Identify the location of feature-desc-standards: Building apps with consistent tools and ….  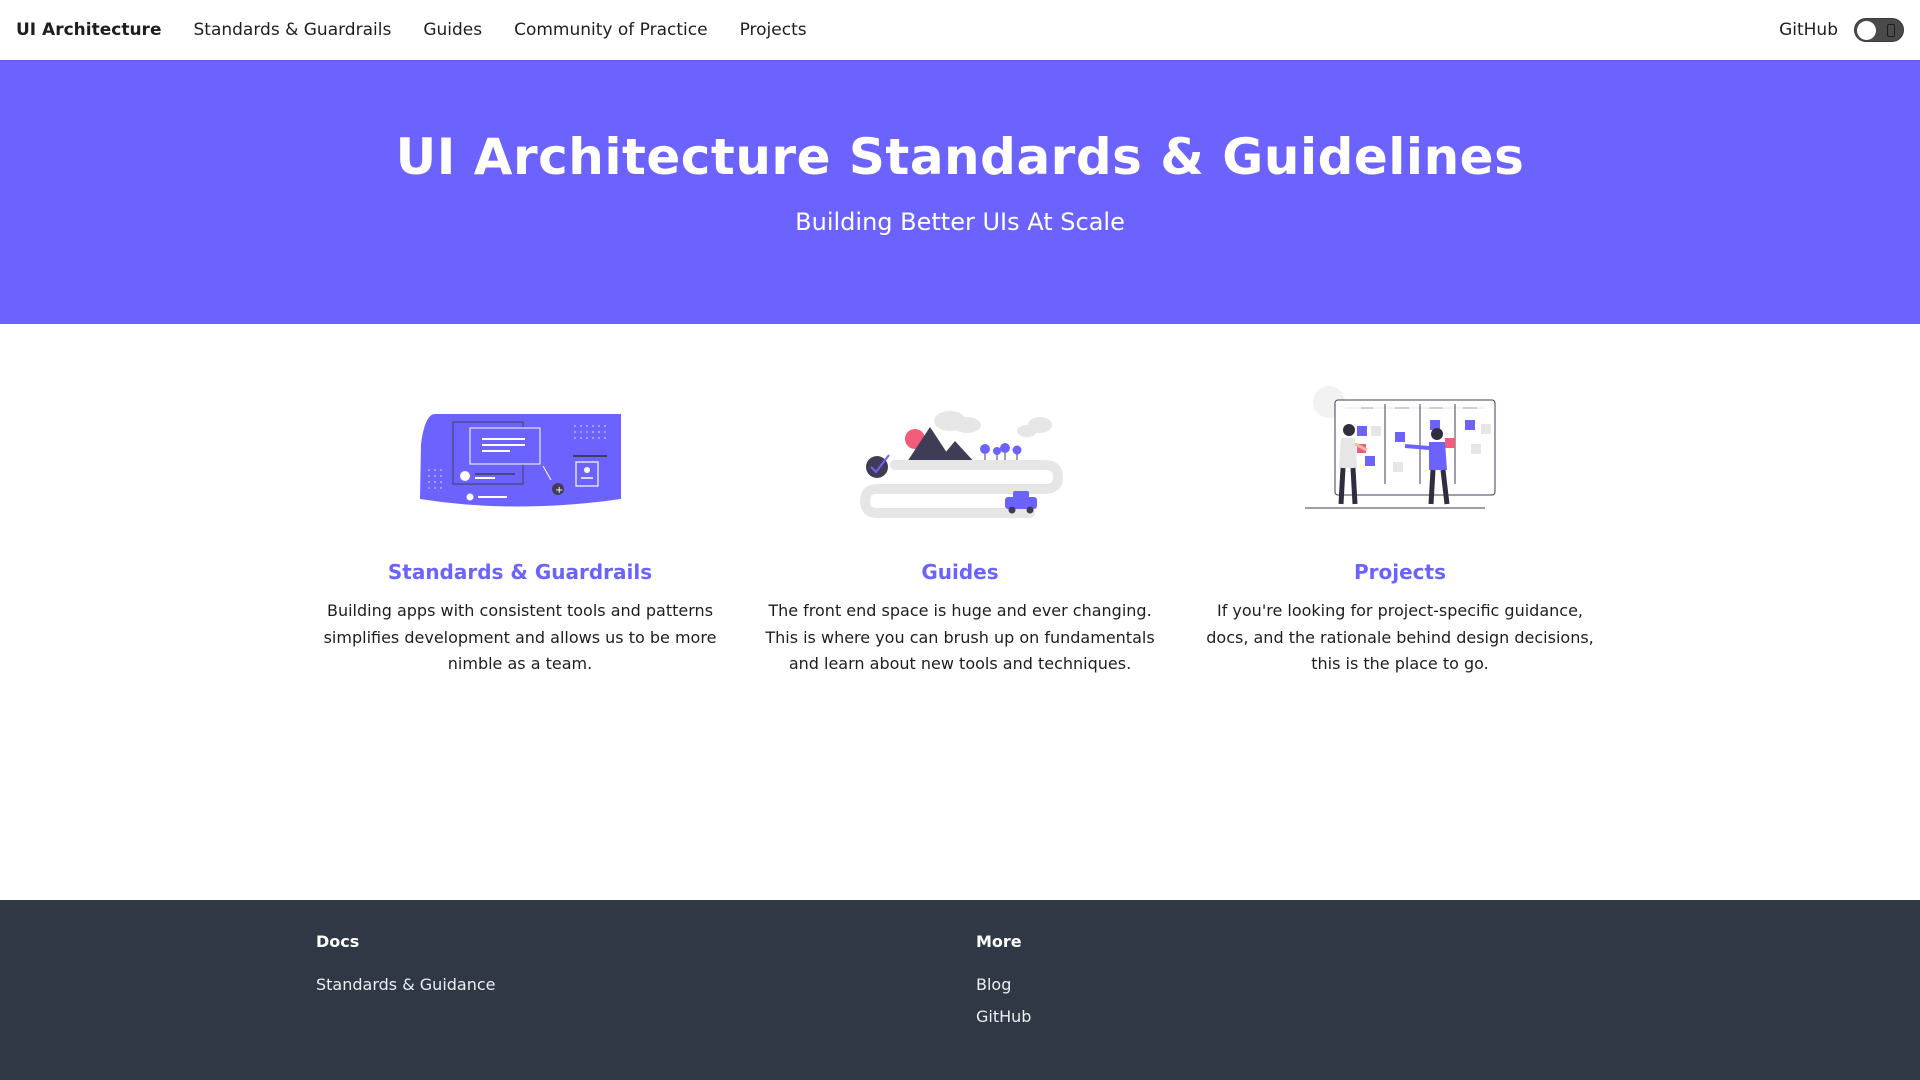
(520, 637).